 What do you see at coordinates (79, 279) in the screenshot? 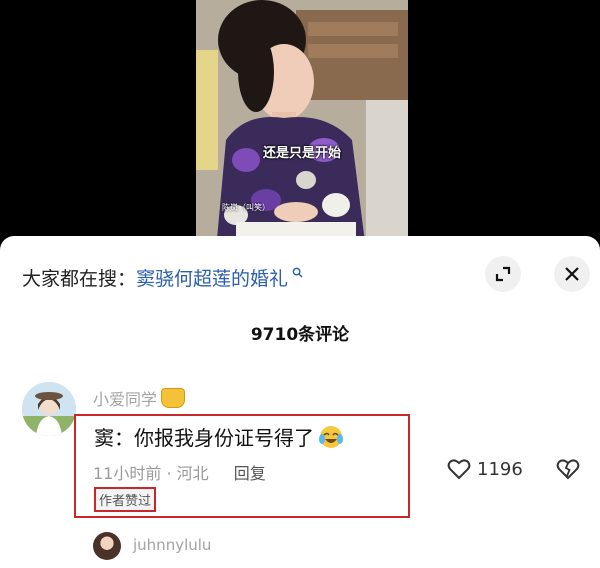
I see `trending-search-prefix: 大家都在搜：` at bounding box center [79, 279].